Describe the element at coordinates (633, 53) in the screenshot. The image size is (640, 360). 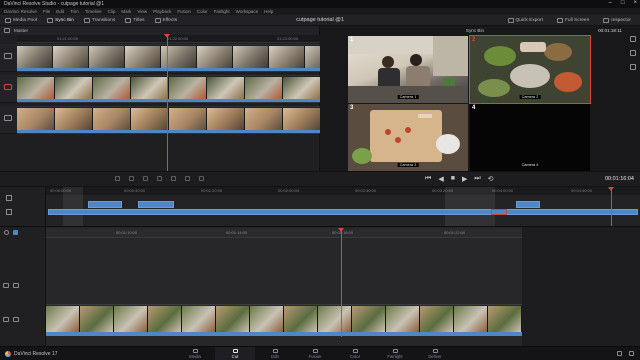
I see `sort-icon` at that location.